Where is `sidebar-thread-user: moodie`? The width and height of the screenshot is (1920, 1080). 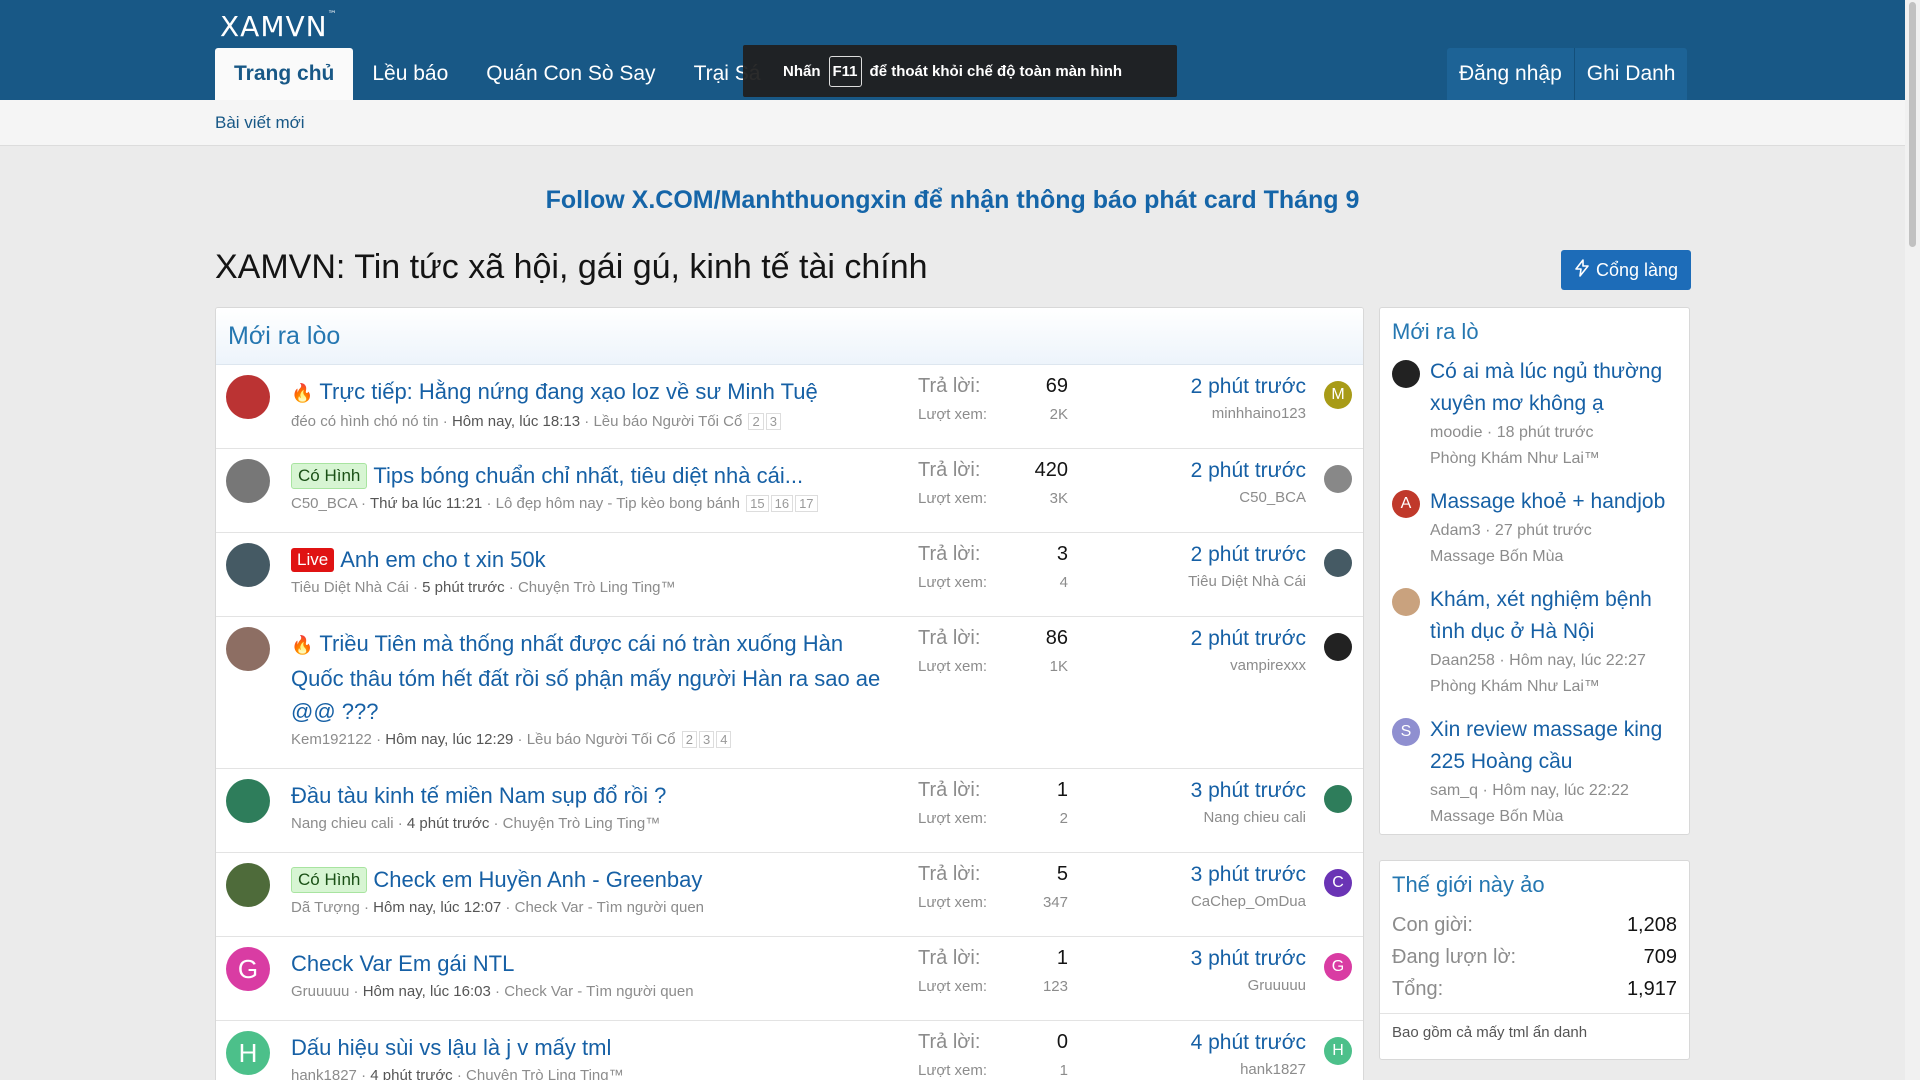 sidebar-thread-user: moodie is located at coordinates (1456, 432).